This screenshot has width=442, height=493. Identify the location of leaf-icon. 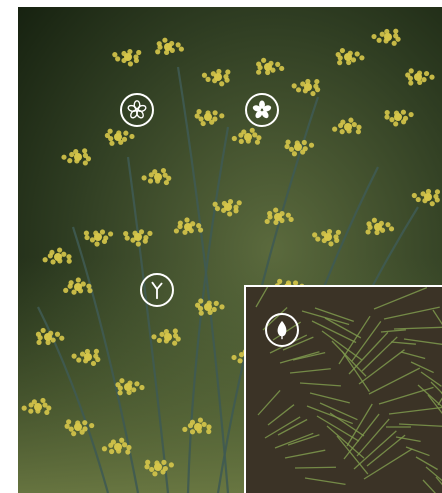
(282, 330).